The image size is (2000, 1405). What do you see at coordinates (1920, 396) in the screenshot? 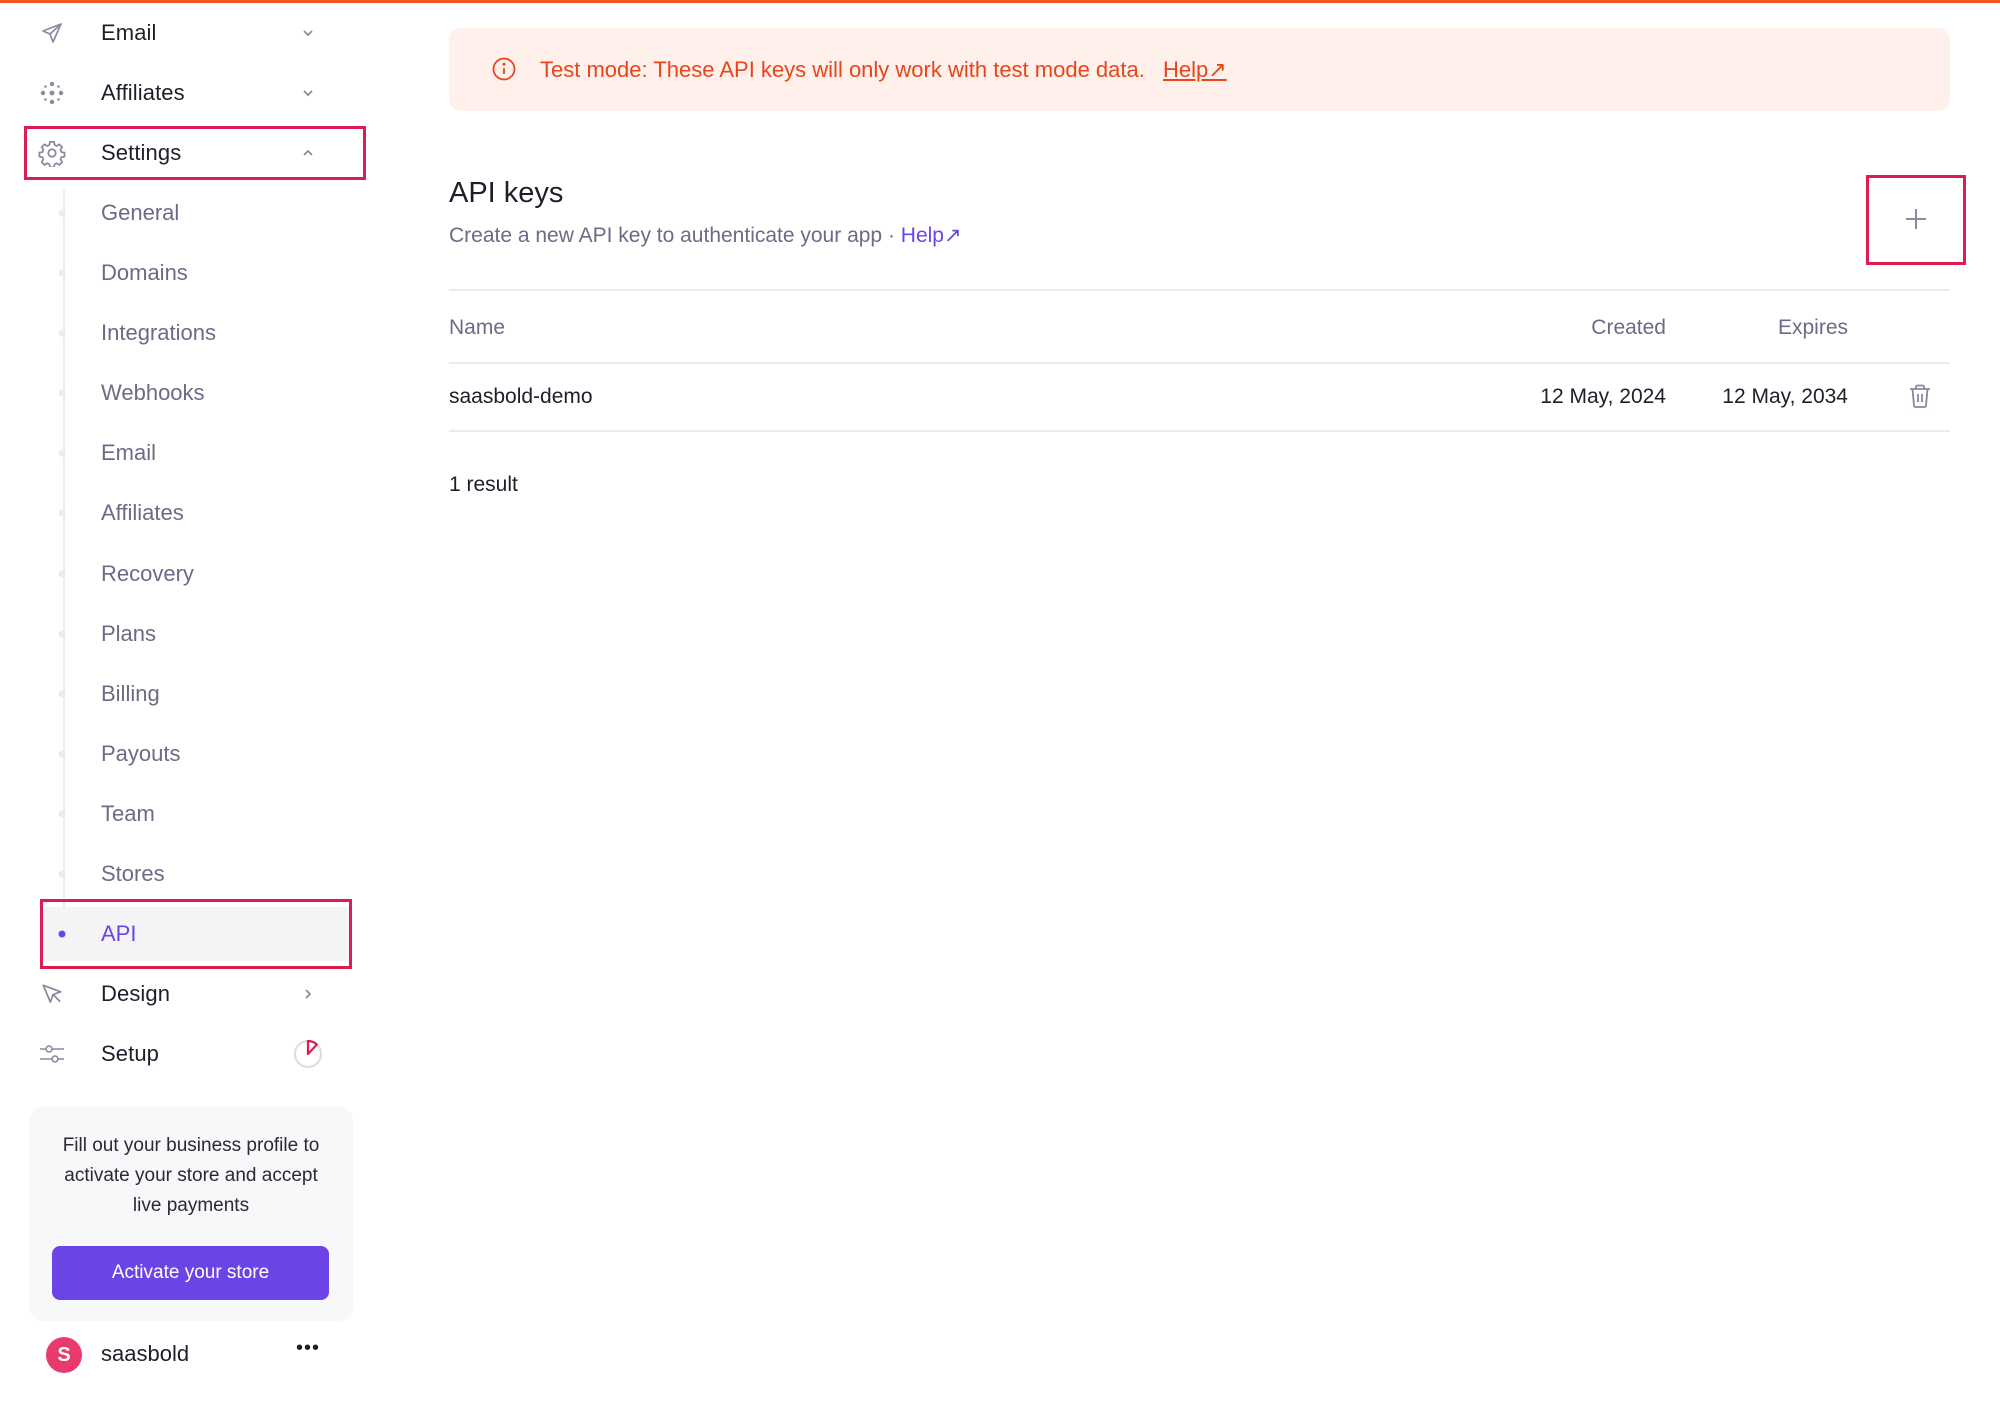
I see `trash-icon` at bounding box center [1920, 396].